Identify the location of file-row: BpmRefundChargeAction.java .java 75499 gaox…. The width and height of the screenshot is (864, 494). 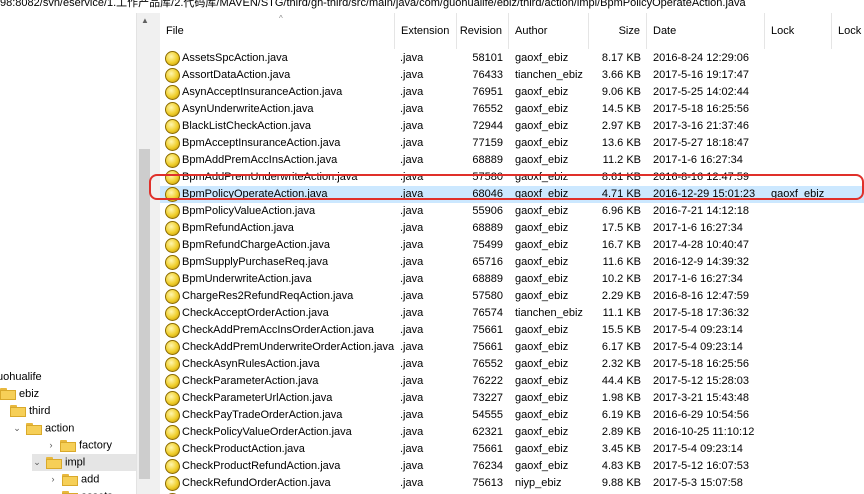
(512, 245).